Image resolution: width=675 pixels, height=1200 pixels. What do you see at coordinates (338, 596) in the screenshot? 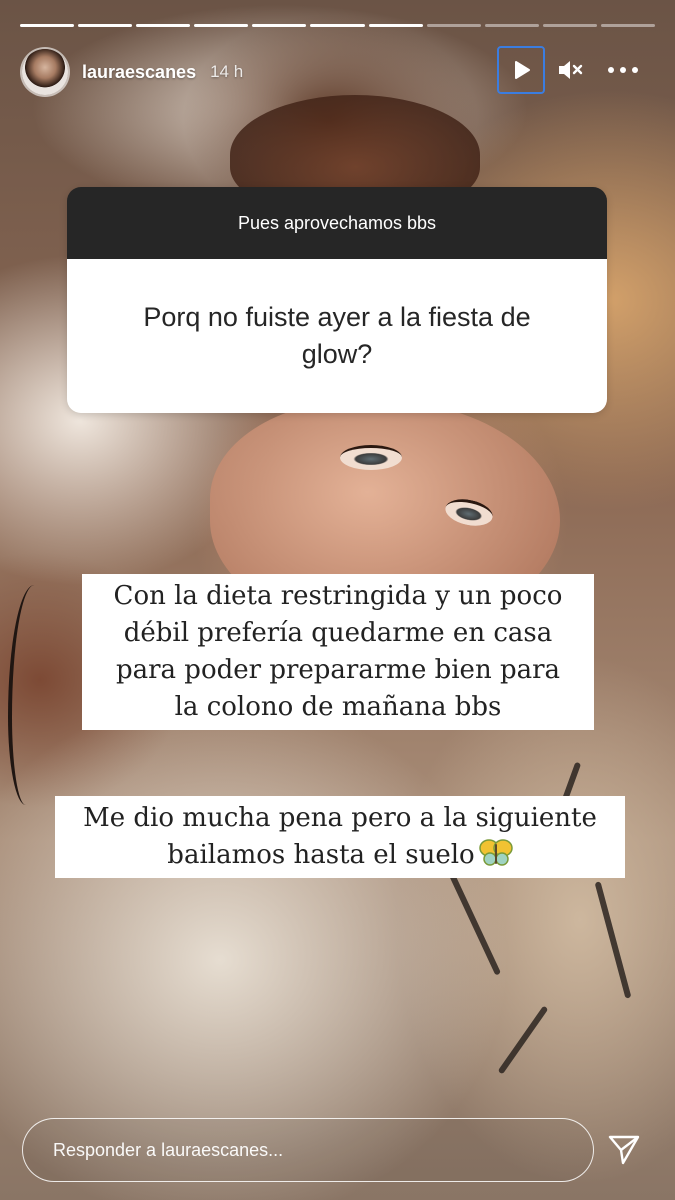
I see `caption-line: Con la dieta restringida y un poco` at bounding box center [338, 596].